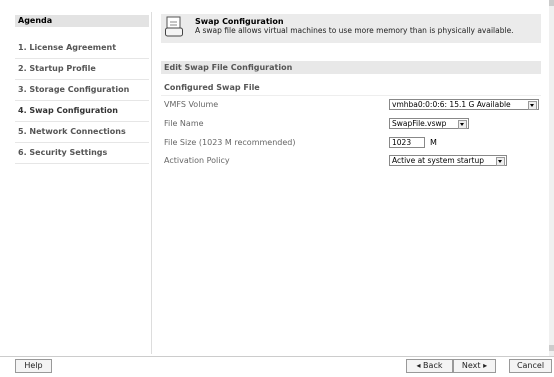 This screenshot has height=377, width=554. Describe the element at coordinates (197, 160) in the screenshot. I see `activation-policy-label: Activation Policy` at that location.